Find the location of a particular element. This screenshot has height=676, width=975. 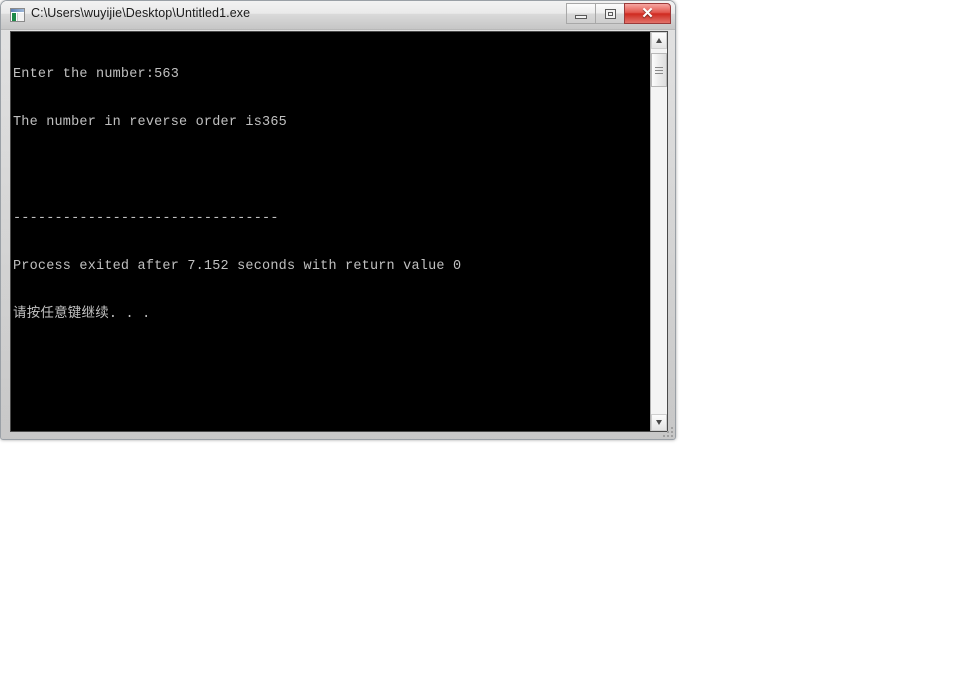

minimize-icon is located at coordinates (581, 17).